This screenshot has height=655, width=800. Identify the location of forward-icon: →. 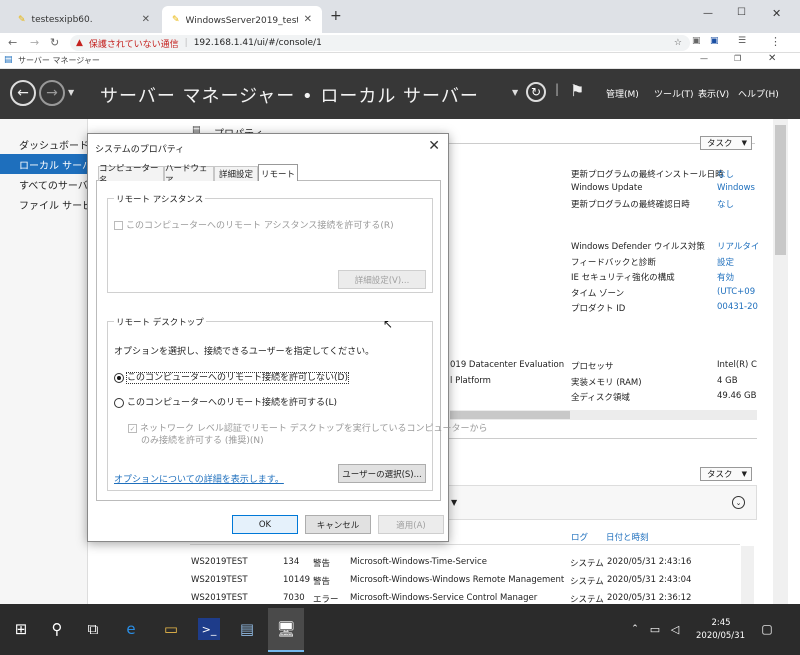
(34, 42).